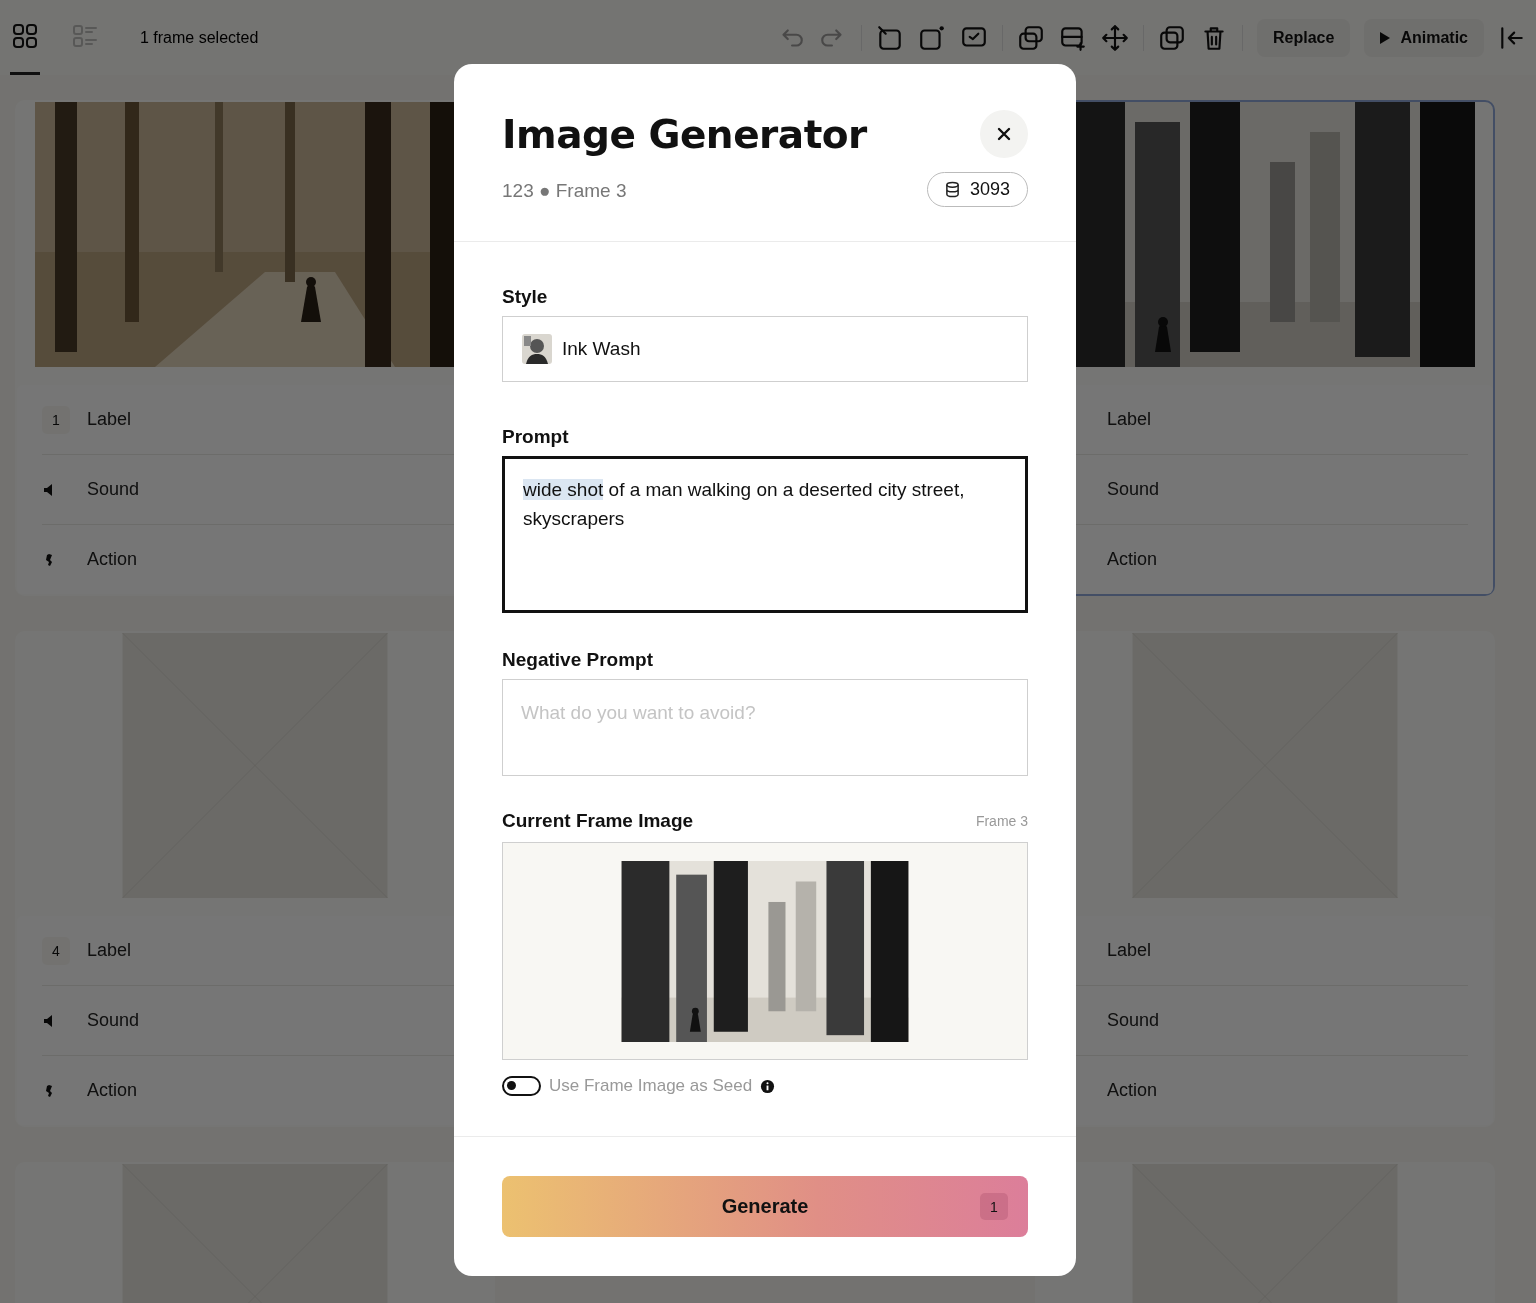  I want to click on close-button, so click(1004, 134).